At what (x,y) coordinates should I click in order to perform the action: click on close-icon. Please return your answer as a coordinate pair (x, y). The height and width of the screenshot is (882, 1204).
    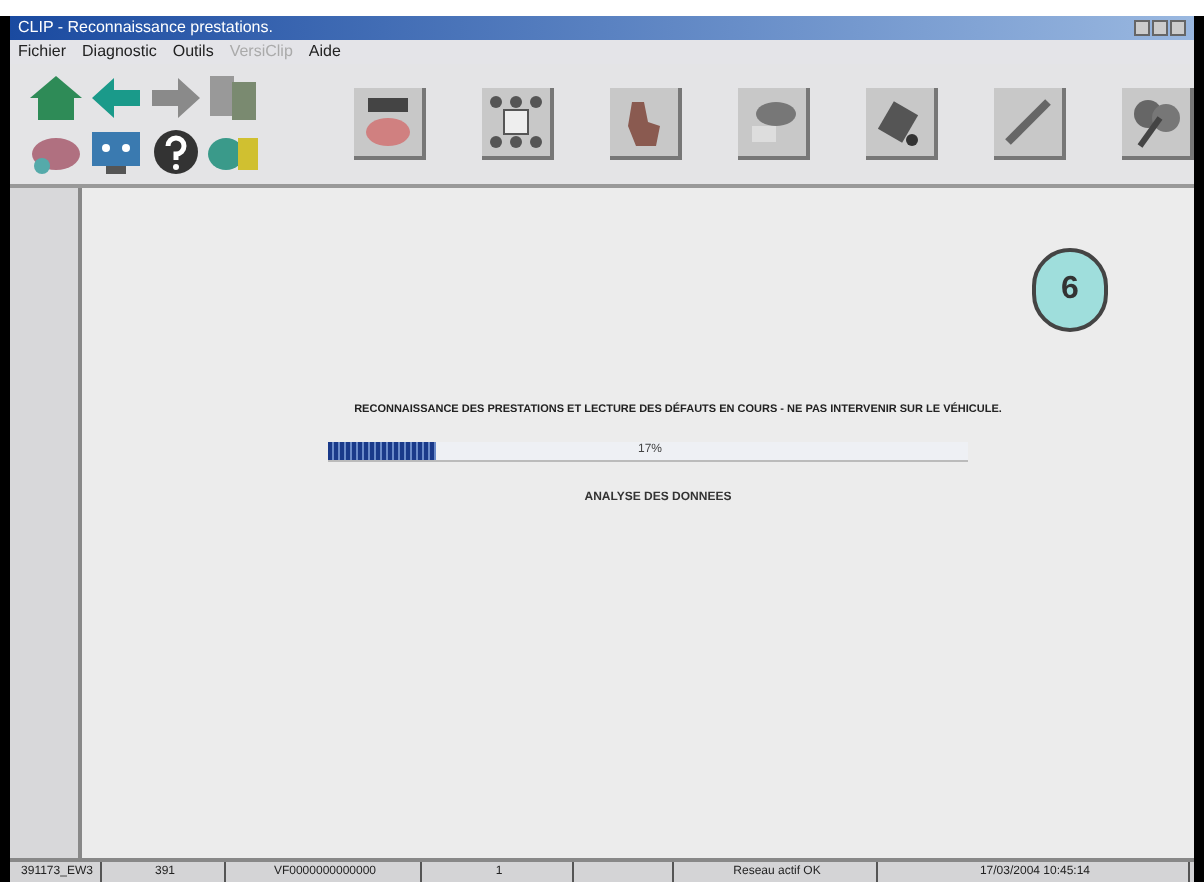
    Looking at the image, I should click on (1178, 28).